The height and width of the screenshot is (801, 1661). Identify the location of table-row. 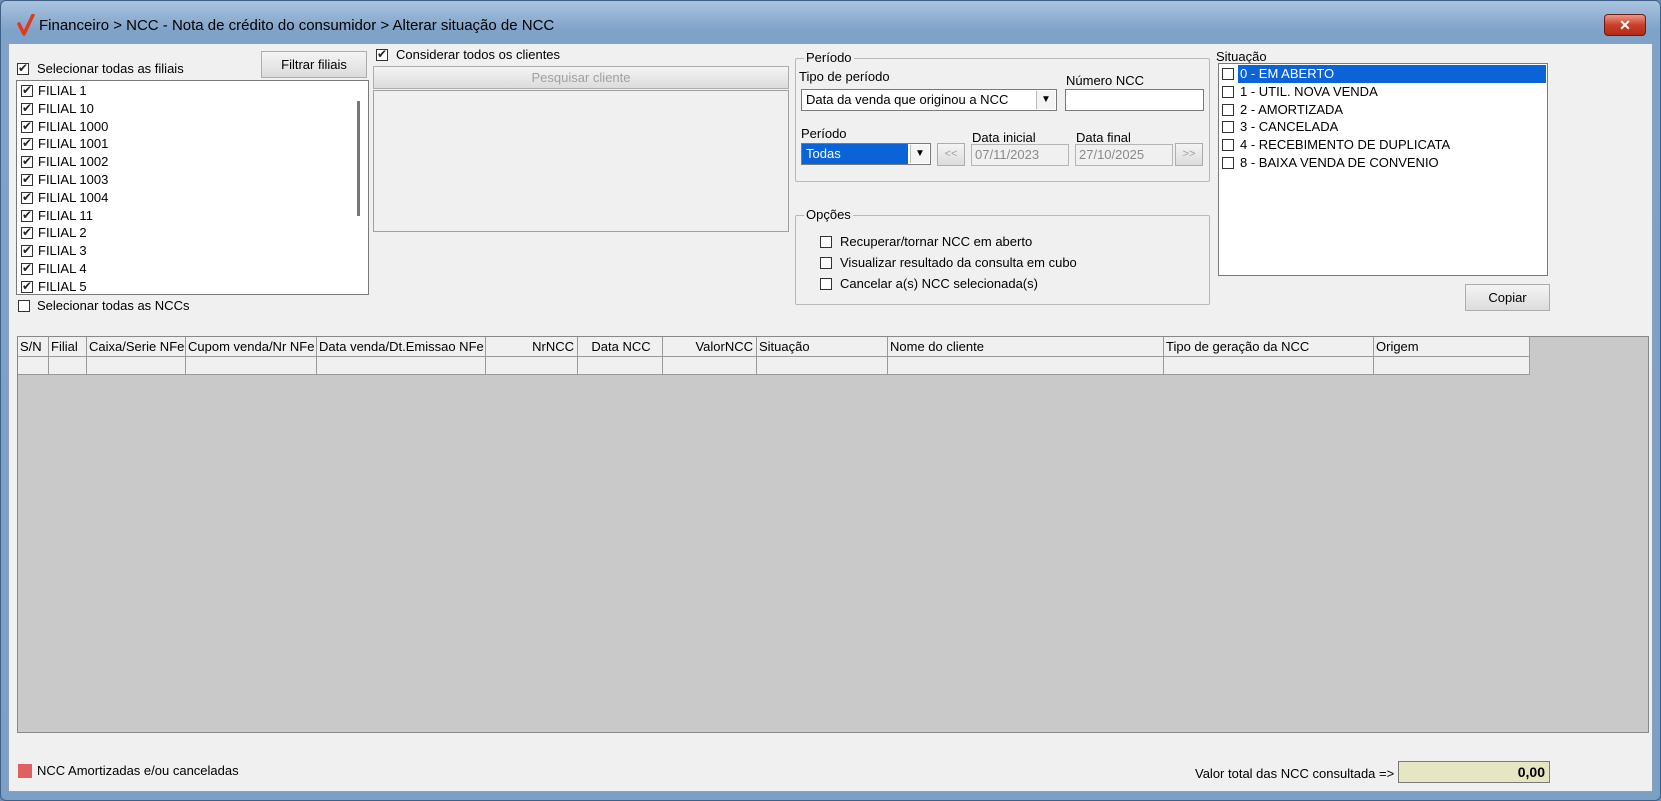
(774, 366).